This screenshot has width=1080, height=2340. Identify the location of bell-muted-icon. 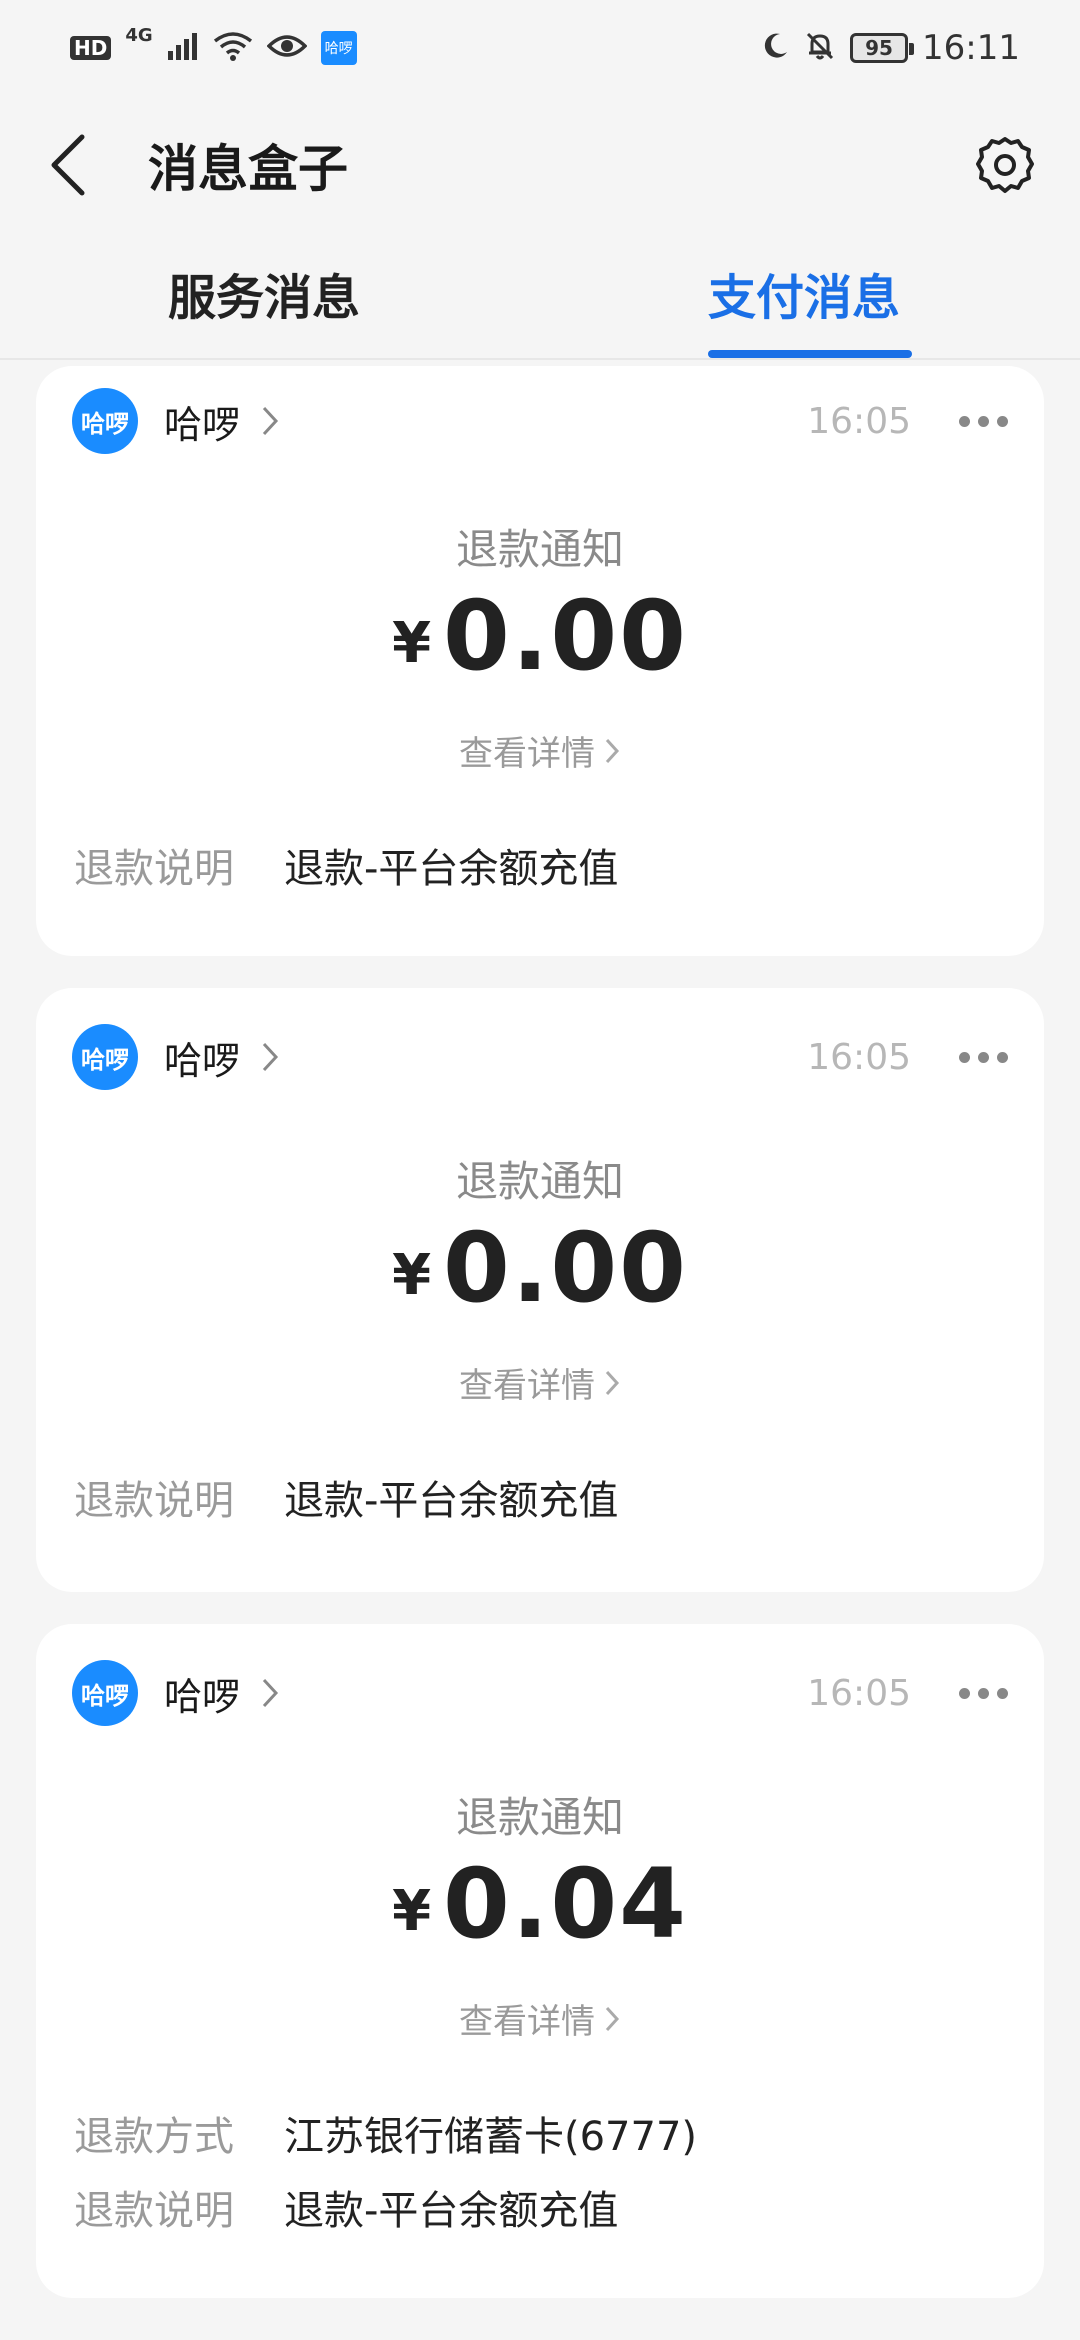
(820, 48).